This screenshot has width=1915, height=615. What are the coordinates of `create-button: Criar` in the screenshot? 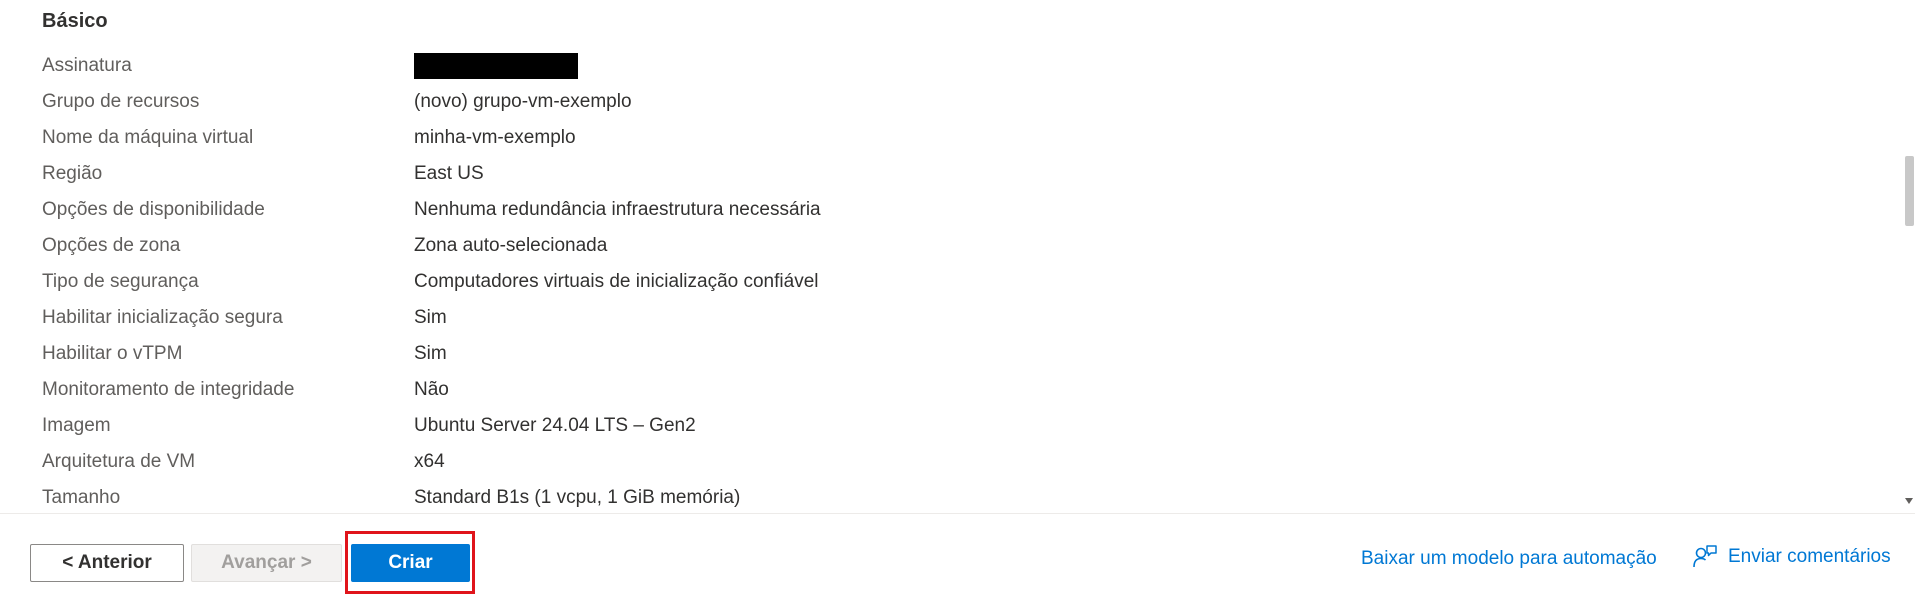 It's located at (410, 563).